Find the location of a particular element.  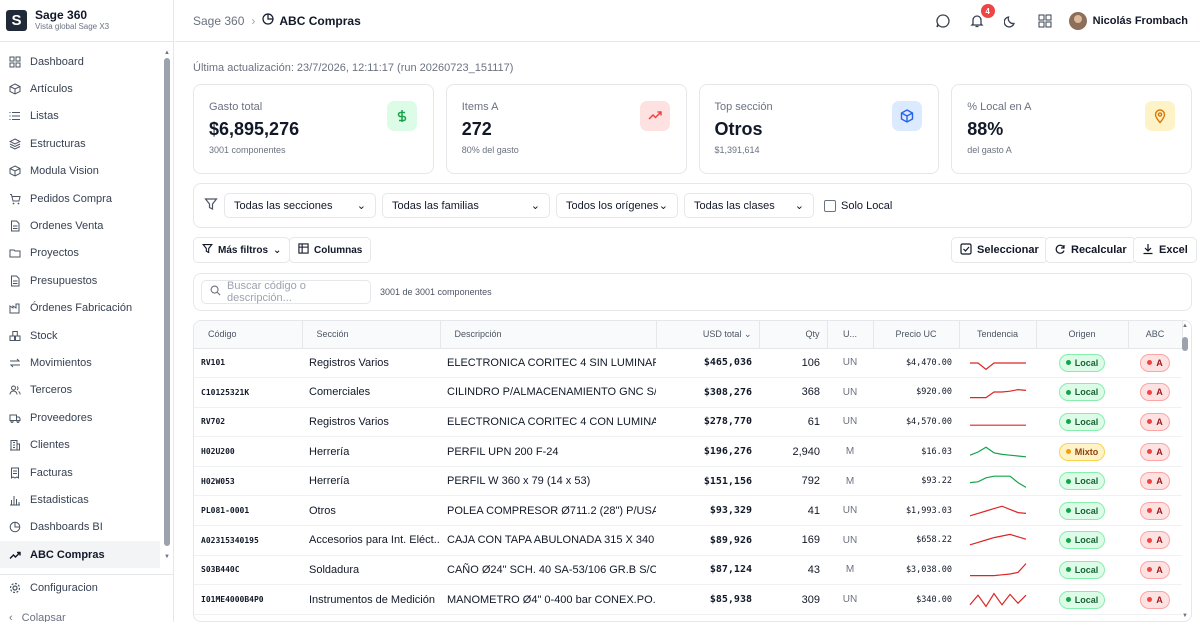

select-clases: Todas las clases ⌄ is located at coordinates (749, 205).